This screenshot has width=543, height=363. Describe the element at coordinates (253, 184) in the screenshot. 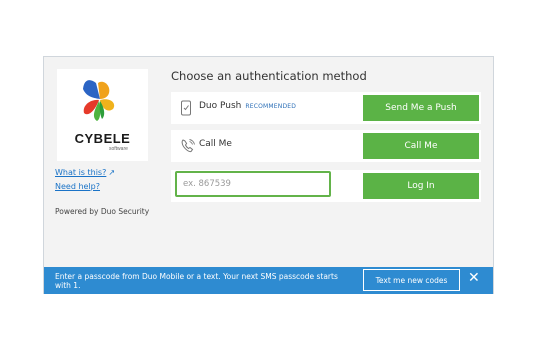

I see `passcode-input` at that location.